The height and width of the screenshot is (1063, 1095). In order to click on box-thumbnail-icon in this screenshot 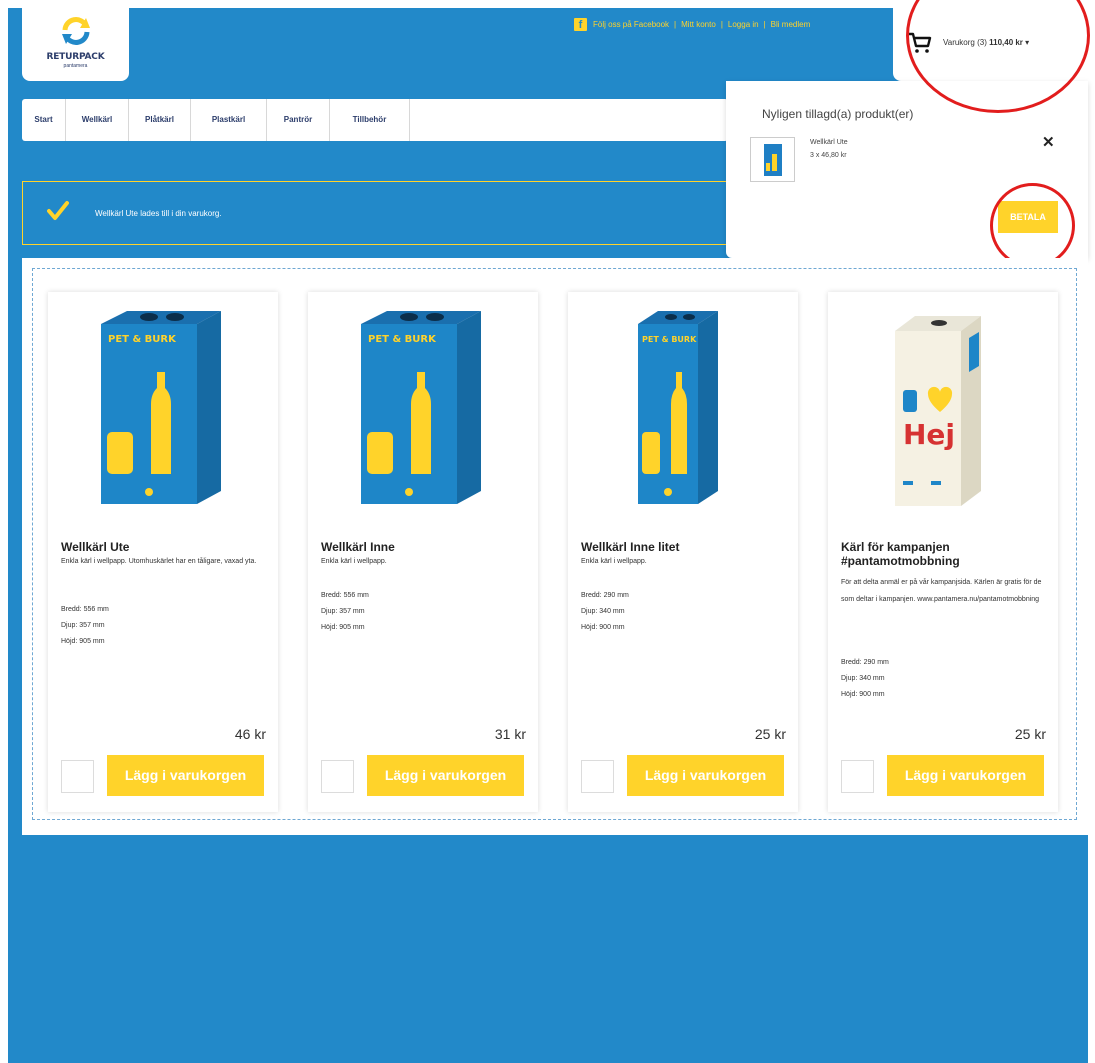, I will do `click(773, 160)`.